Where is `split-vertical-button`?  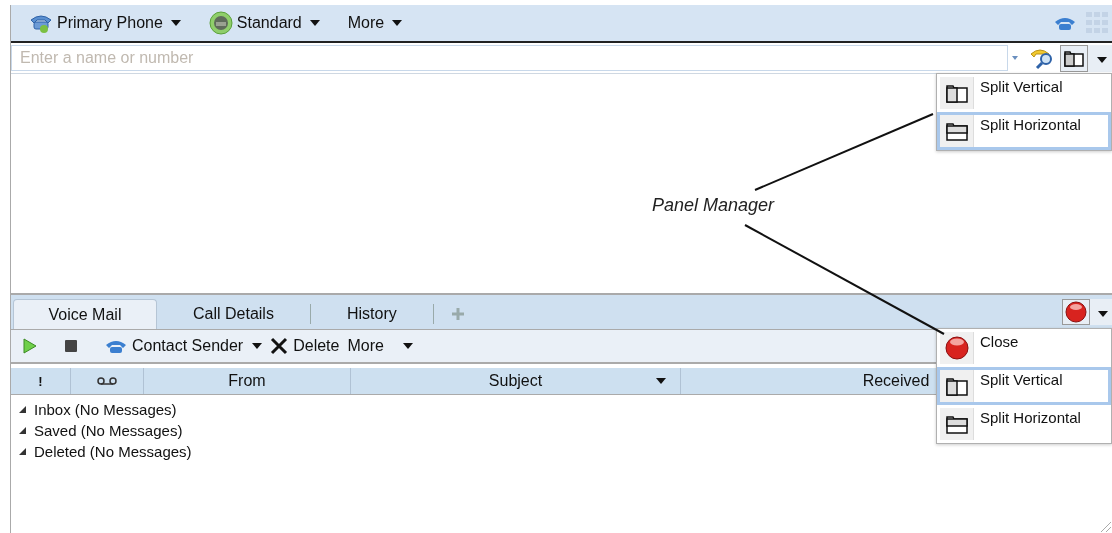
split-vertical-button is located at coordinates (1074, 58).